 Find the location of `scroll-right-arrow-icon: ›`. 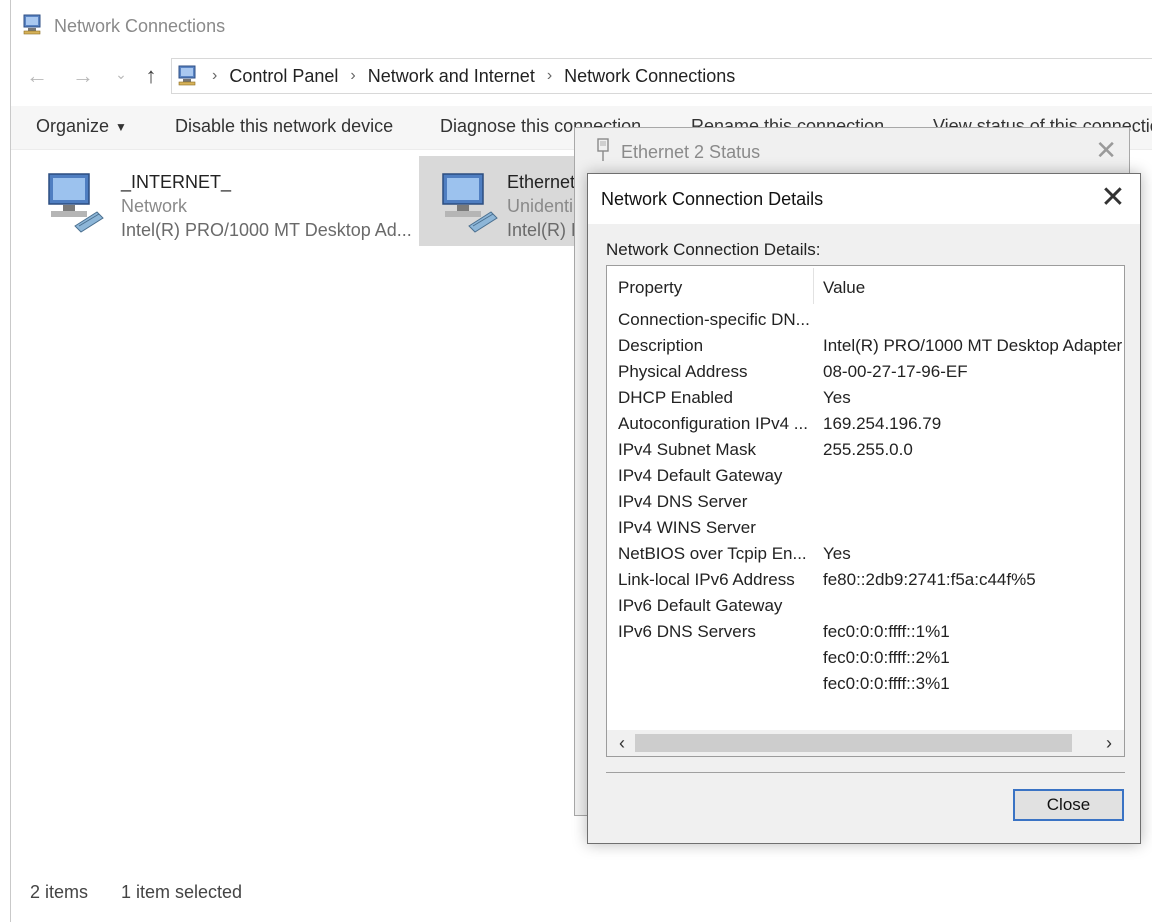

scroll-right-arrow-icon: › is located at coordinates (1109, 743).